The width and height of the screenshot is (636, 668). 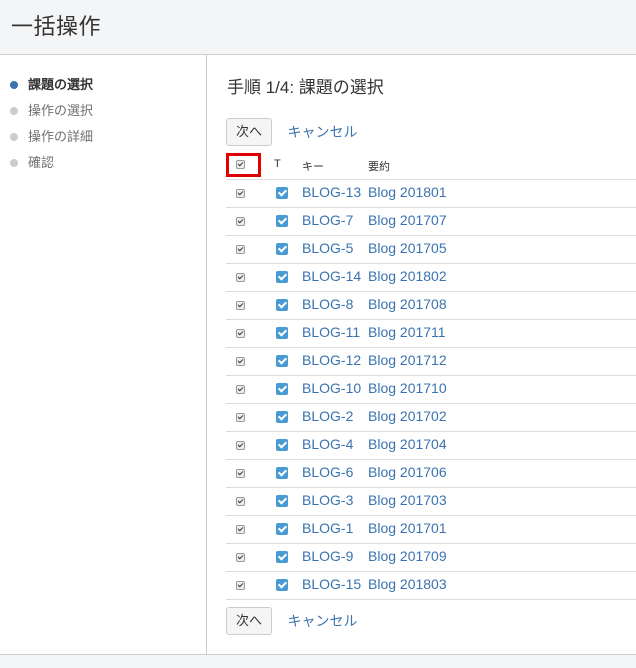 What do you see at coordinates (331, 360) in the screenshot?
I see `issue-key-link: BLOG-12` at bounding box center [331, 360].